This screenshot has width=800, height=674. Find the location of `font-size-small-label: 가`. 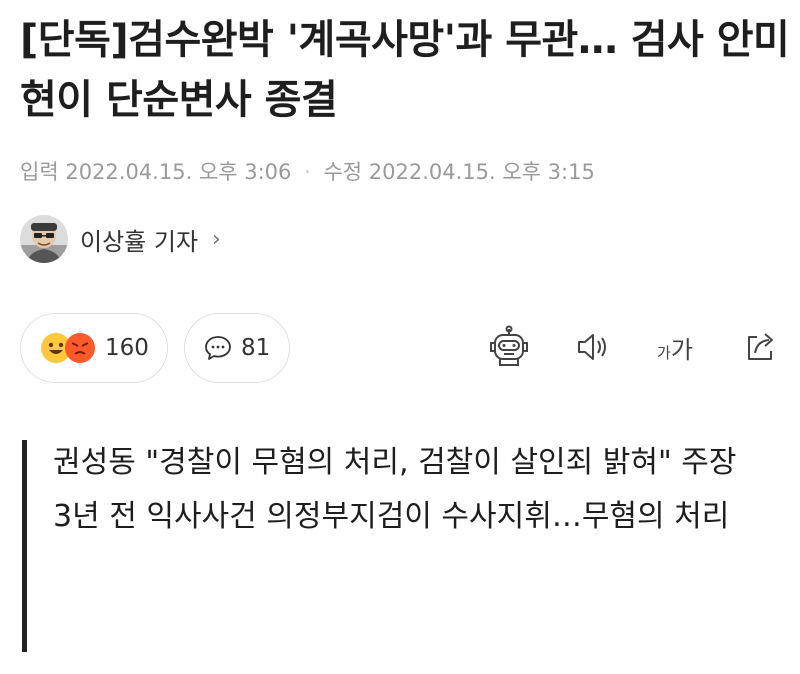

font-size-small-label: 가 is located at coordinates (664, 352).